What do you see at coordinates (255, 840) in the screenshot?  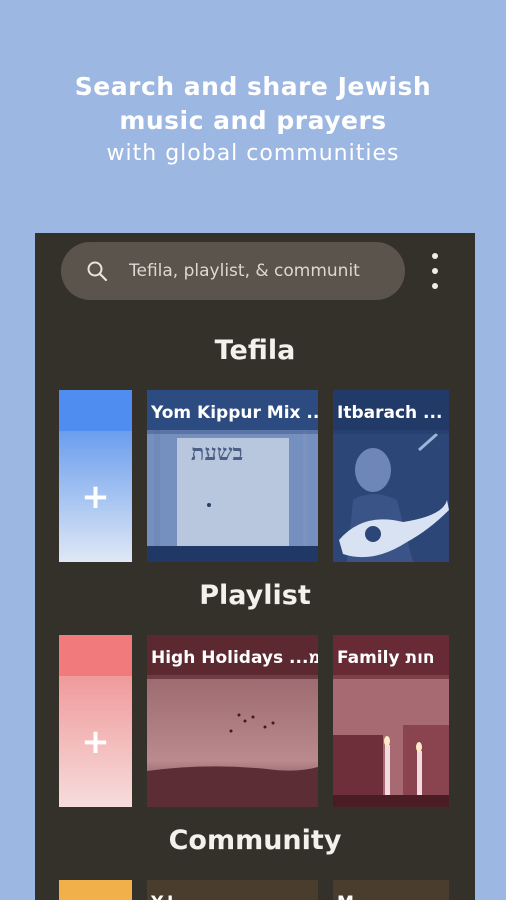 I see `section-title-community: Community` at bounding box center [255, 840].